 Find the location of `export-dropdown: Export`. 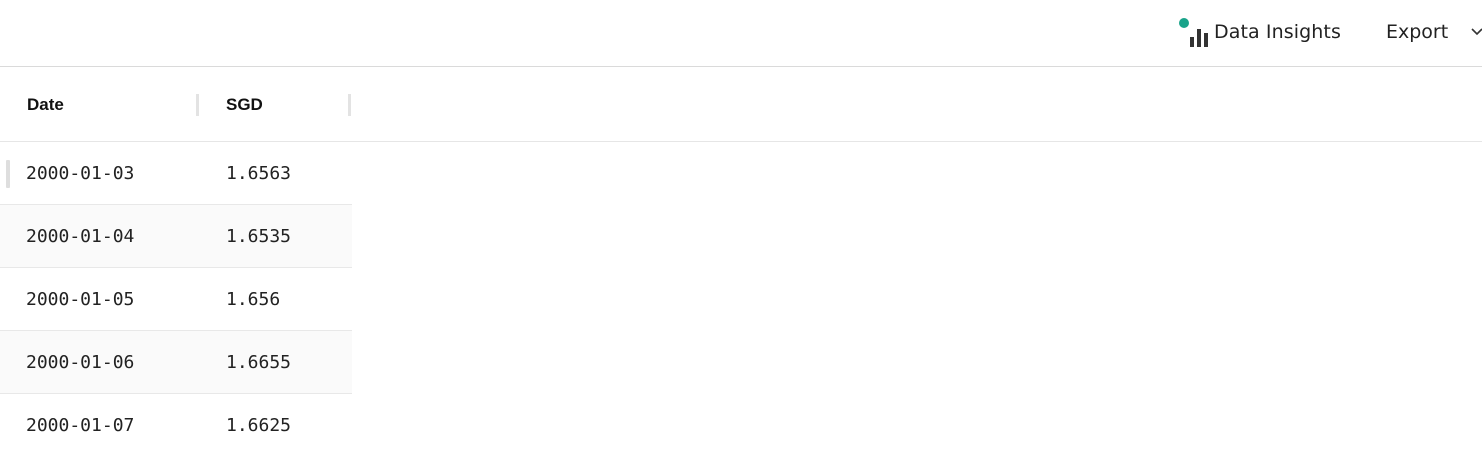

export-dropdown: Export is located at coordinates (1434, 32).